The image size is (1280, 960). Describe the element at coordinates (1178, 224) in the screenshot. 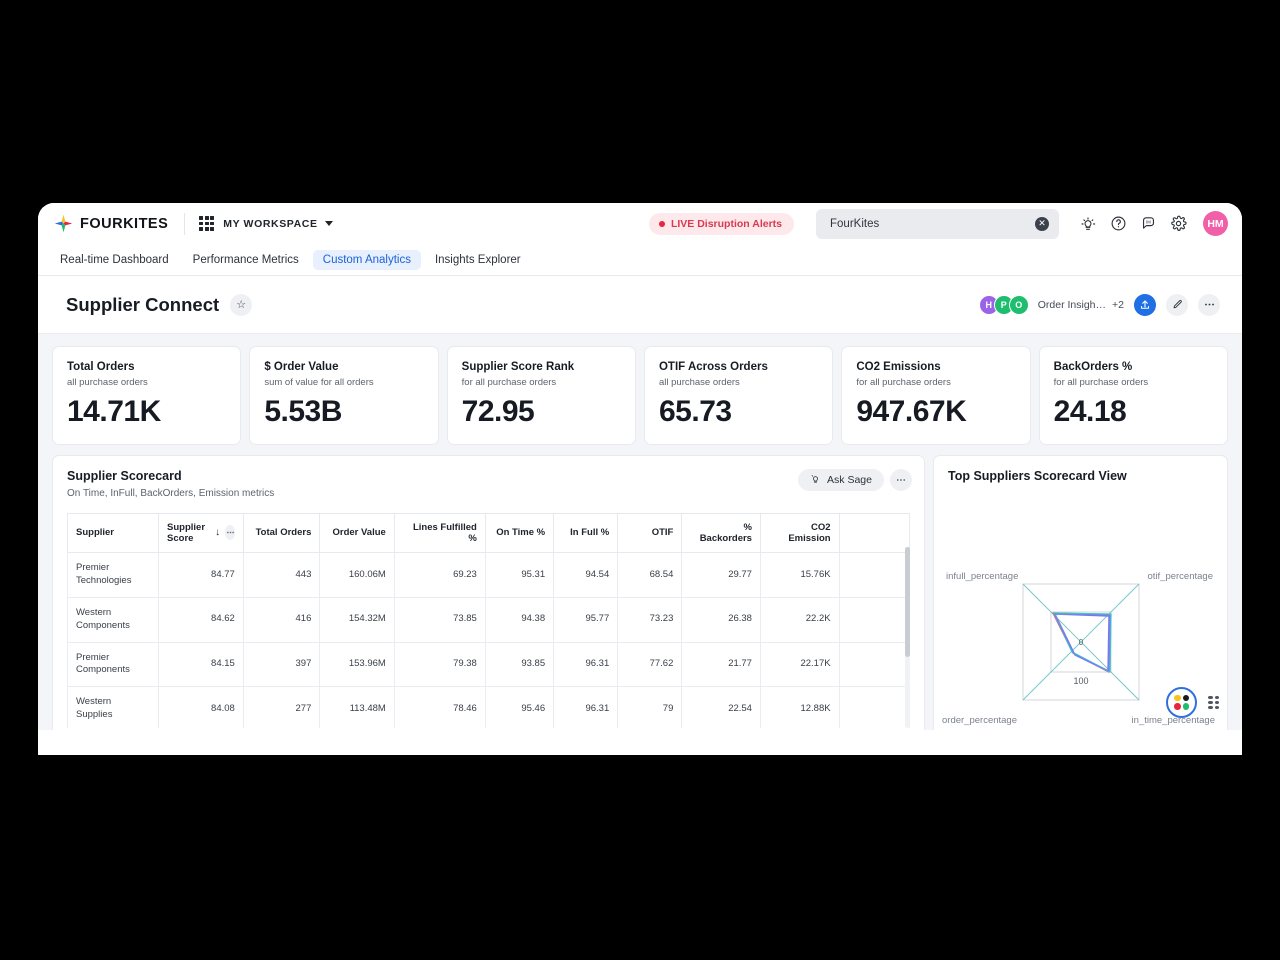

I see `gear-icon` at that location.